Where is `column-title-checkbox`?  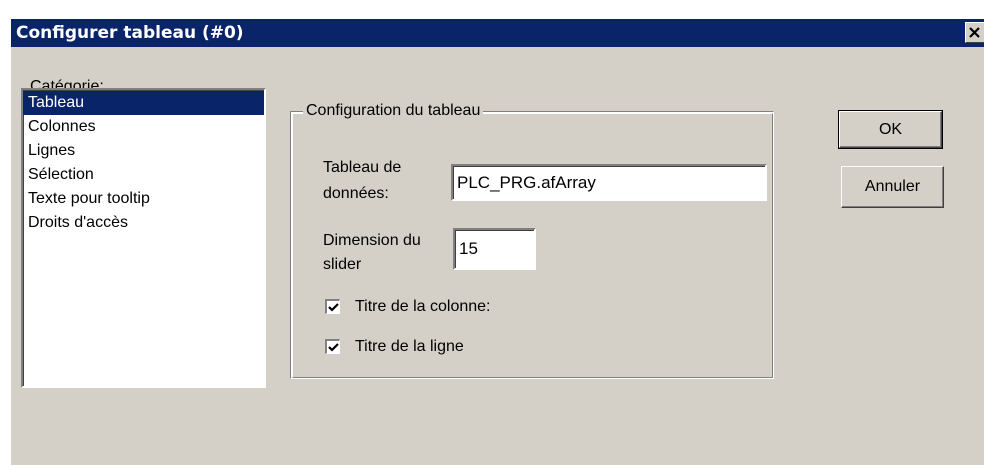
column-title-checkbox is located at coordinates (332, 306).